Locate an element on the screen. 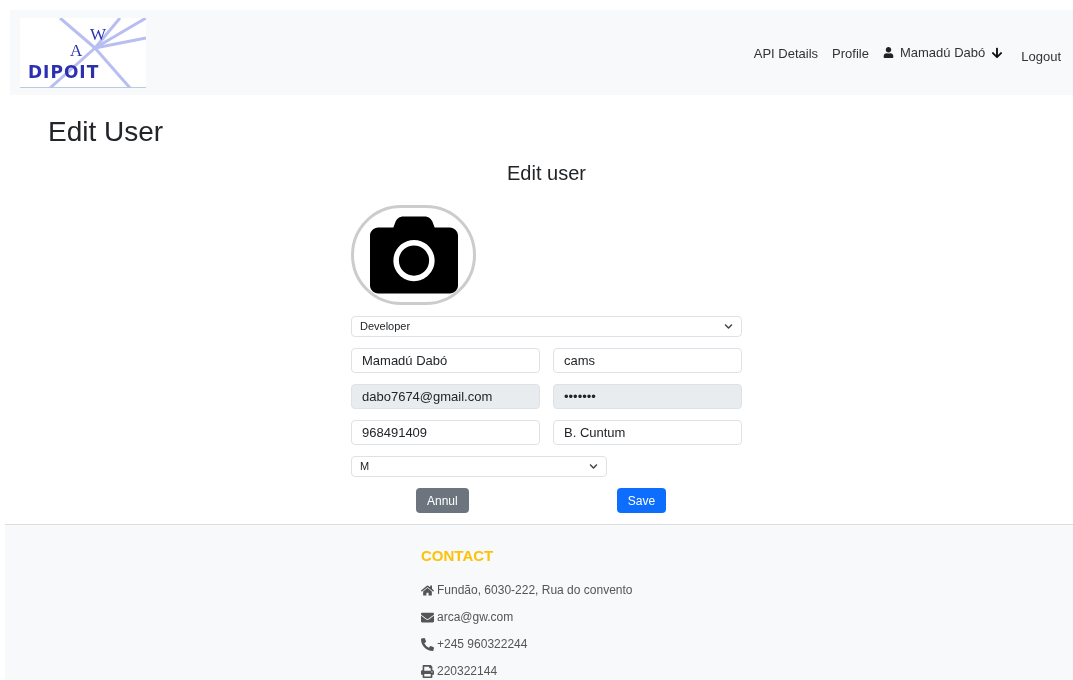  logo-letter: A is located at coordinates (76, 50).